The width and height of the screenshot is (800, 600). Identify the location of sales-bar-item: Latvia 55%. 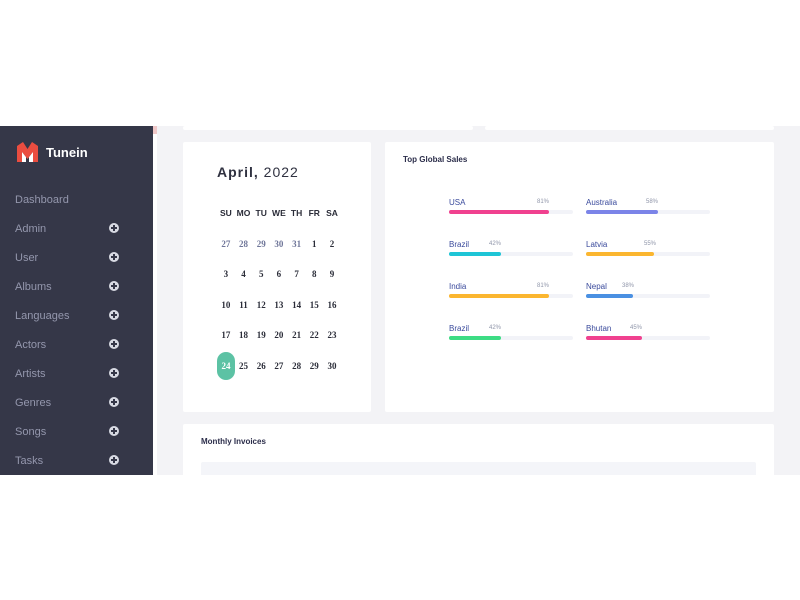
(648, 248).